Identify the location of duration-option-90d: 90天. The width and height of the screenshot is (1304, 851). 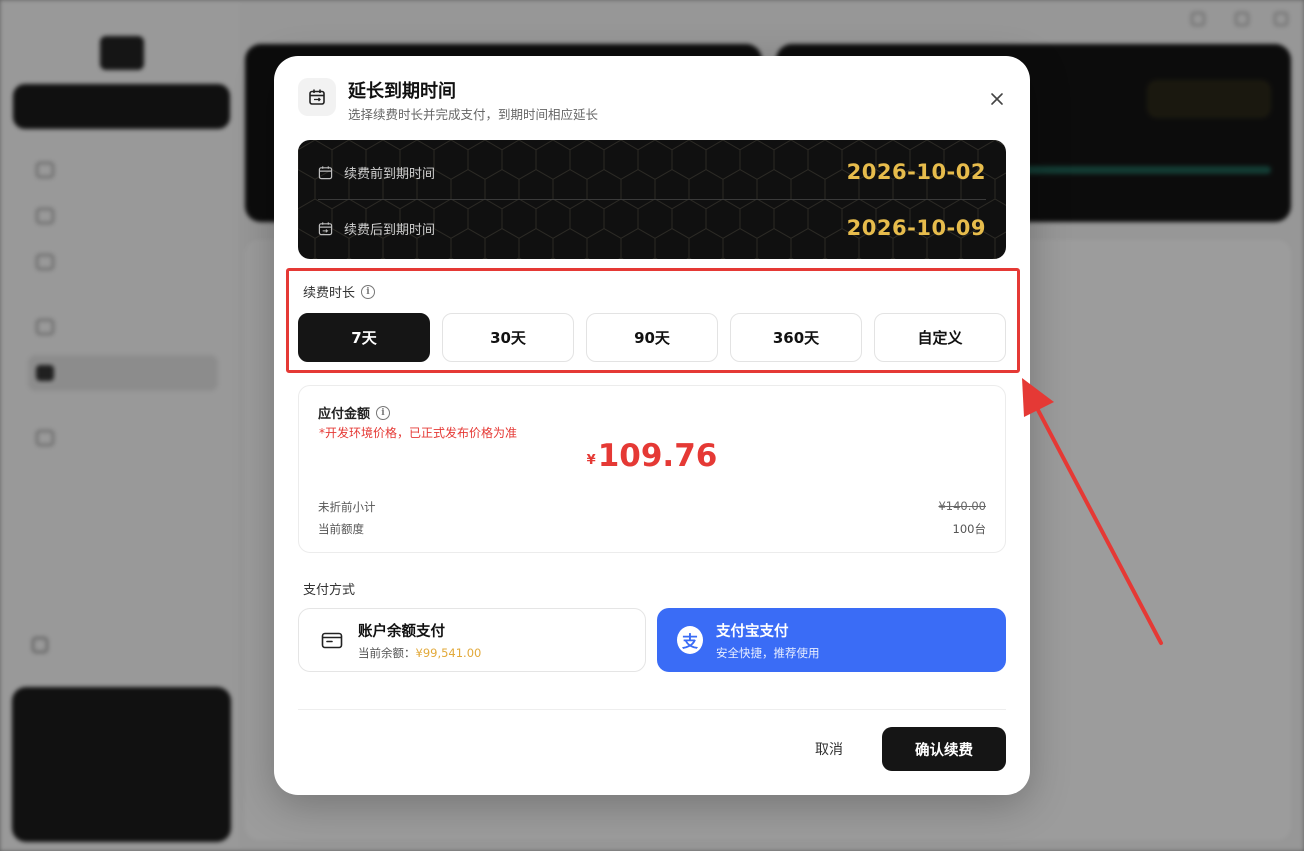
(652, 337).